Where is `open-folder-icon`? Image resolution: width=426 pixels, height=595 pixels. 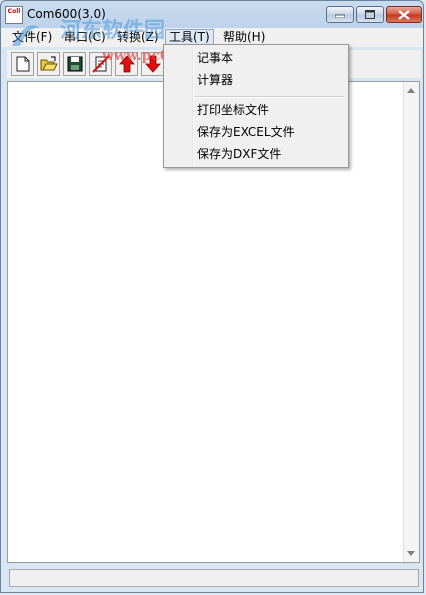
open-folder-icon is located at coordinates (49, 63).